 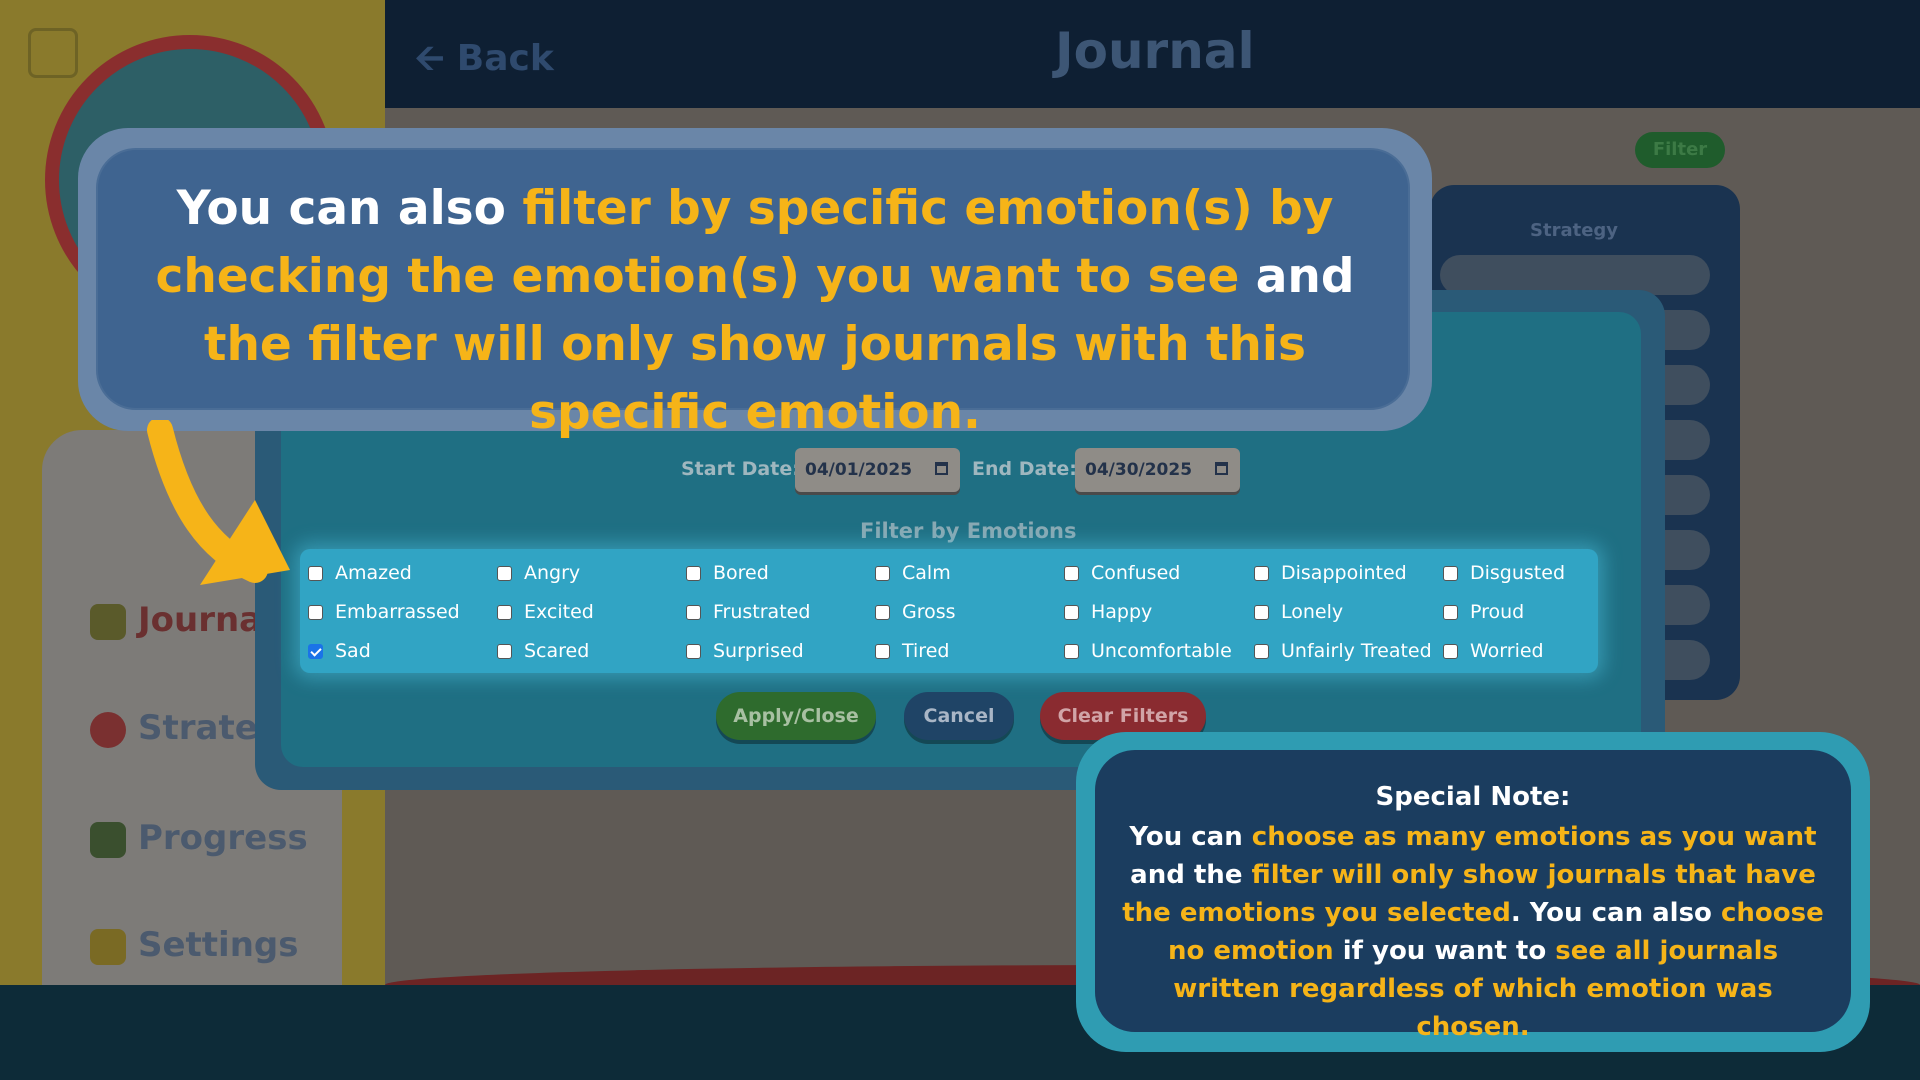 I want to click on end-date-input: 04/30/2025, so click(x=1157, y=470).